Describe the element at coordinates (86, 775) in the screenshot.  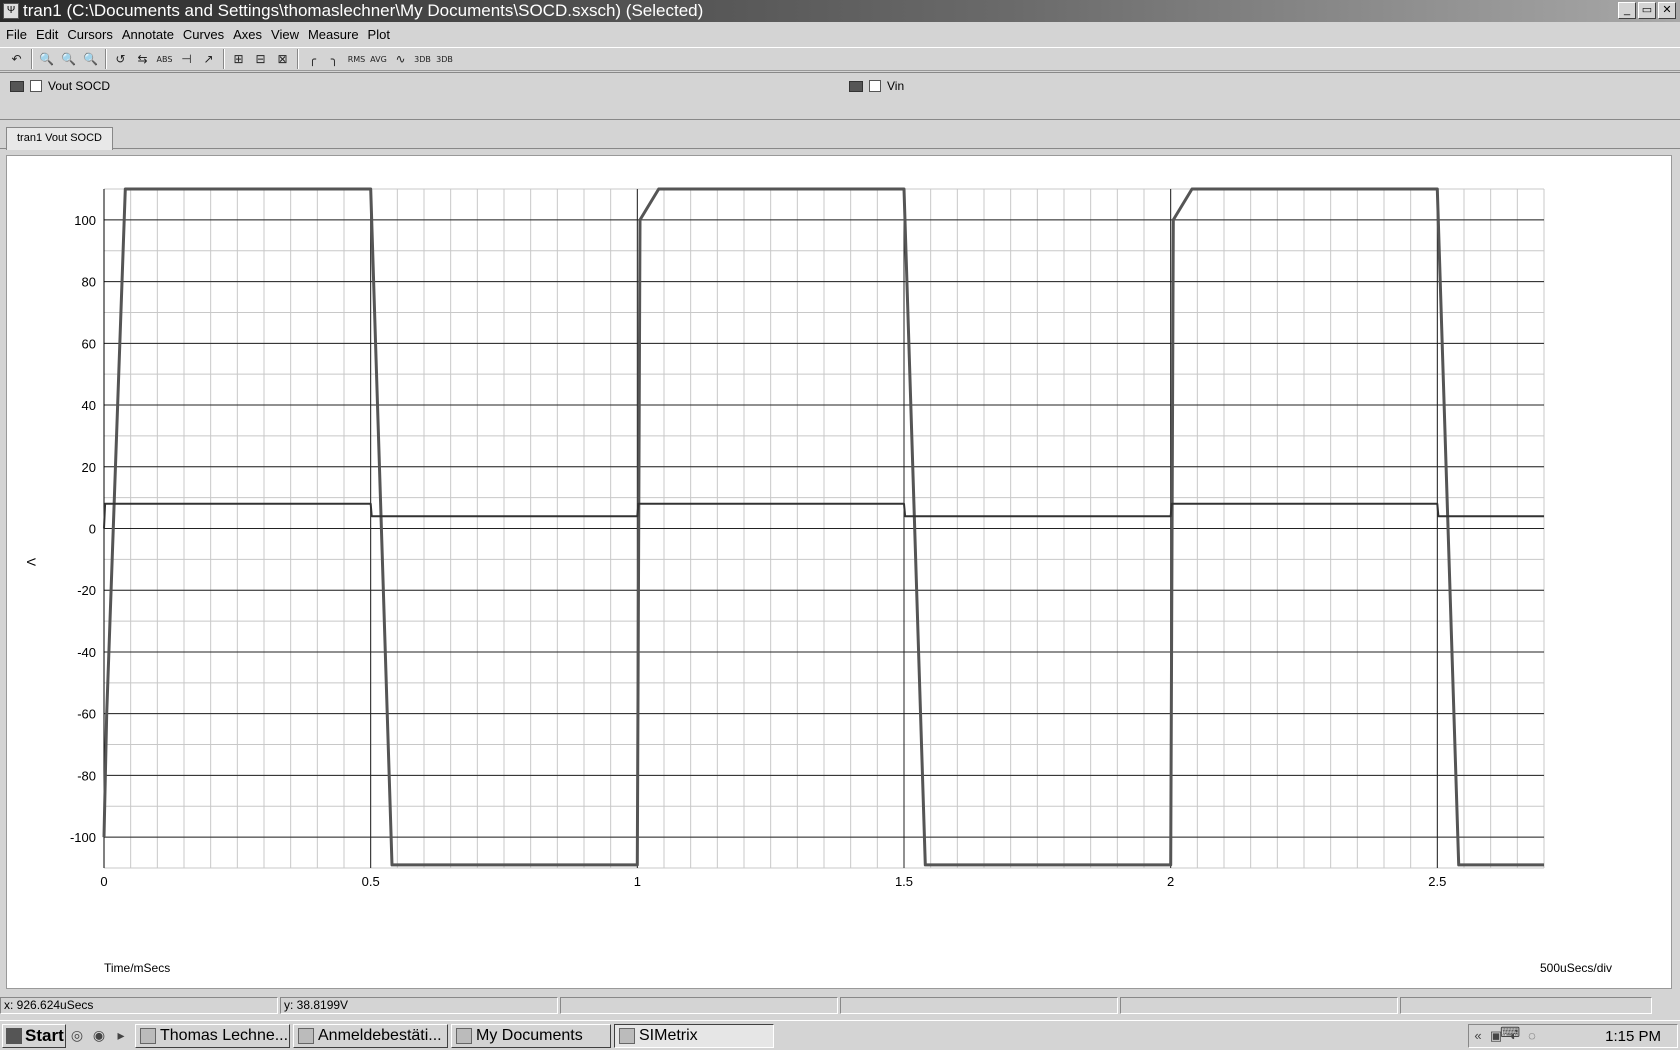
I see `y-tick-label: -80` at that location.